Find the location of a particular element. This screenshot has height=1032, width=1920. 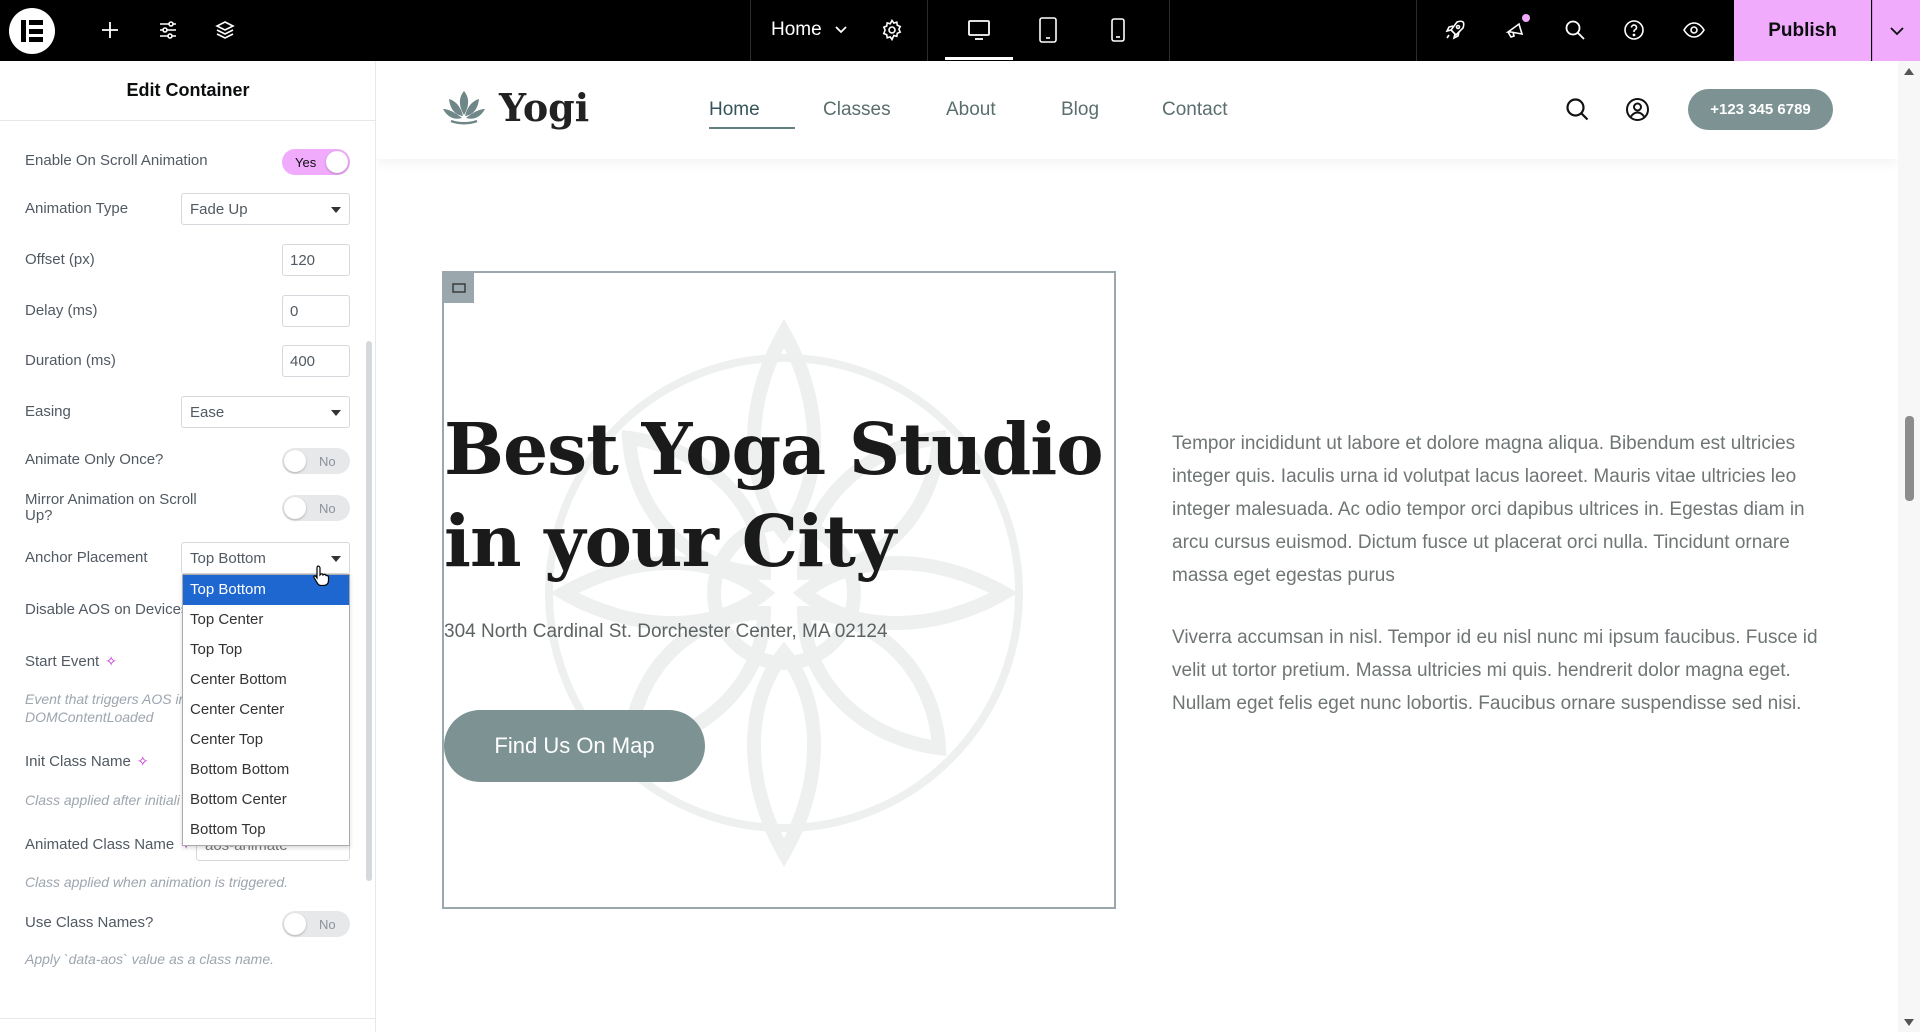

mirror-animation-label: Mirror Animation on Scroll Up? is located at coordinates (111, 508).